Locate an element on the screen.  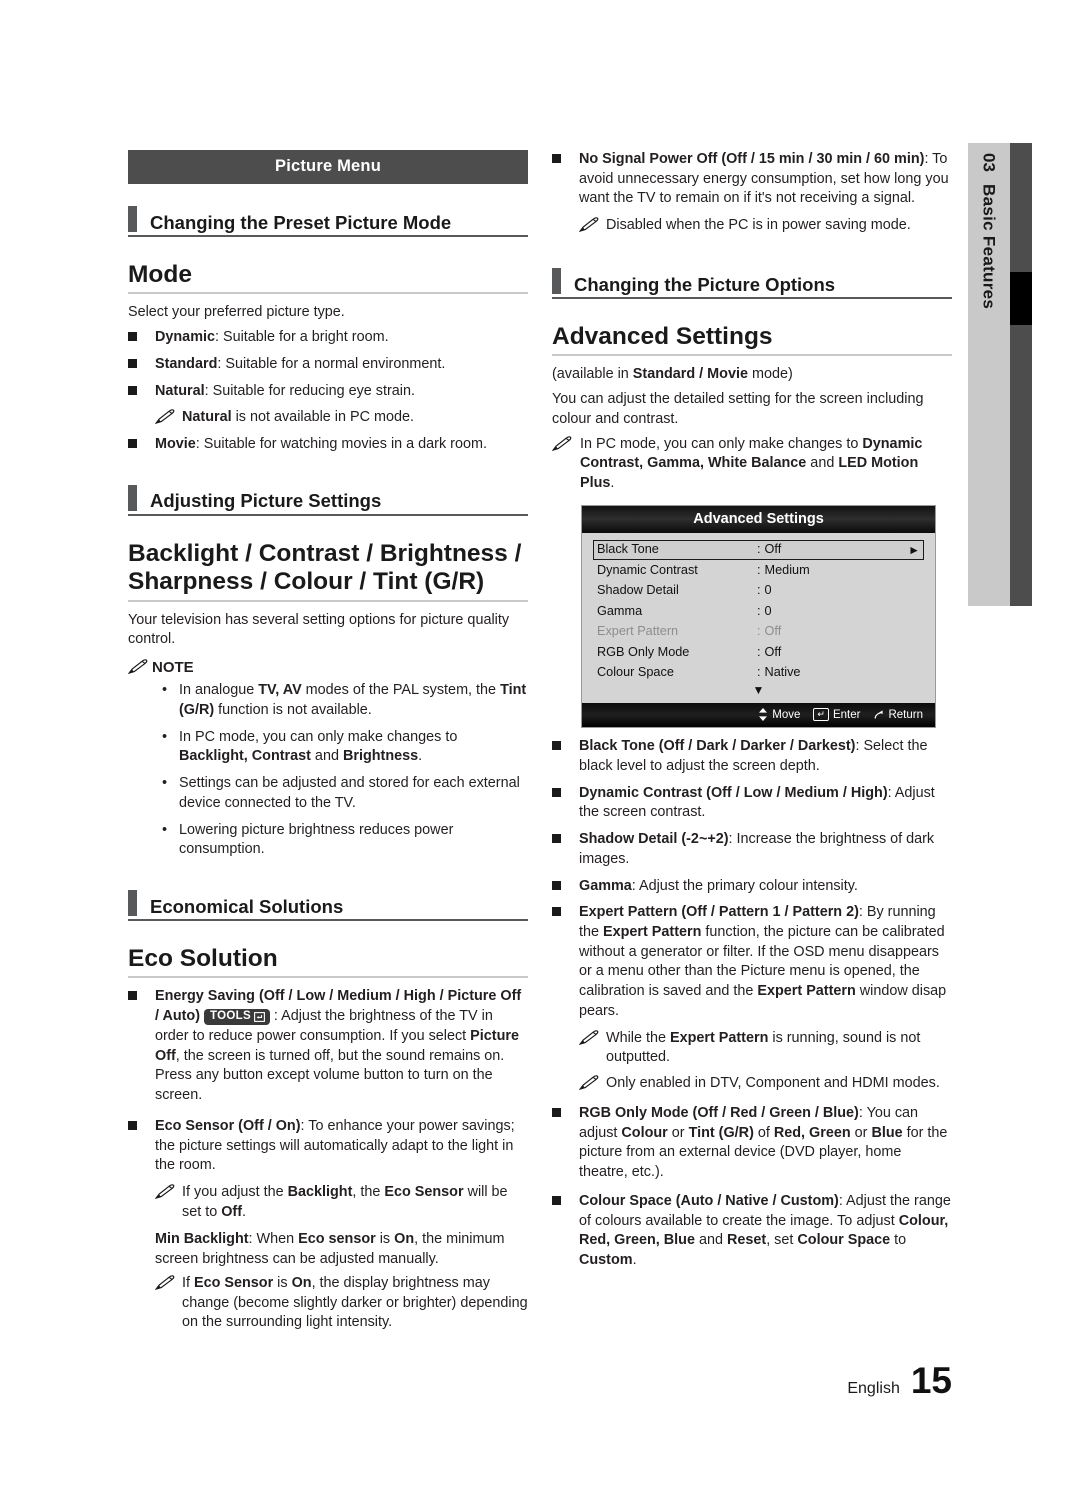
availability-line: (available in Standard / Movie mode) is located at coordinates (752, 375).